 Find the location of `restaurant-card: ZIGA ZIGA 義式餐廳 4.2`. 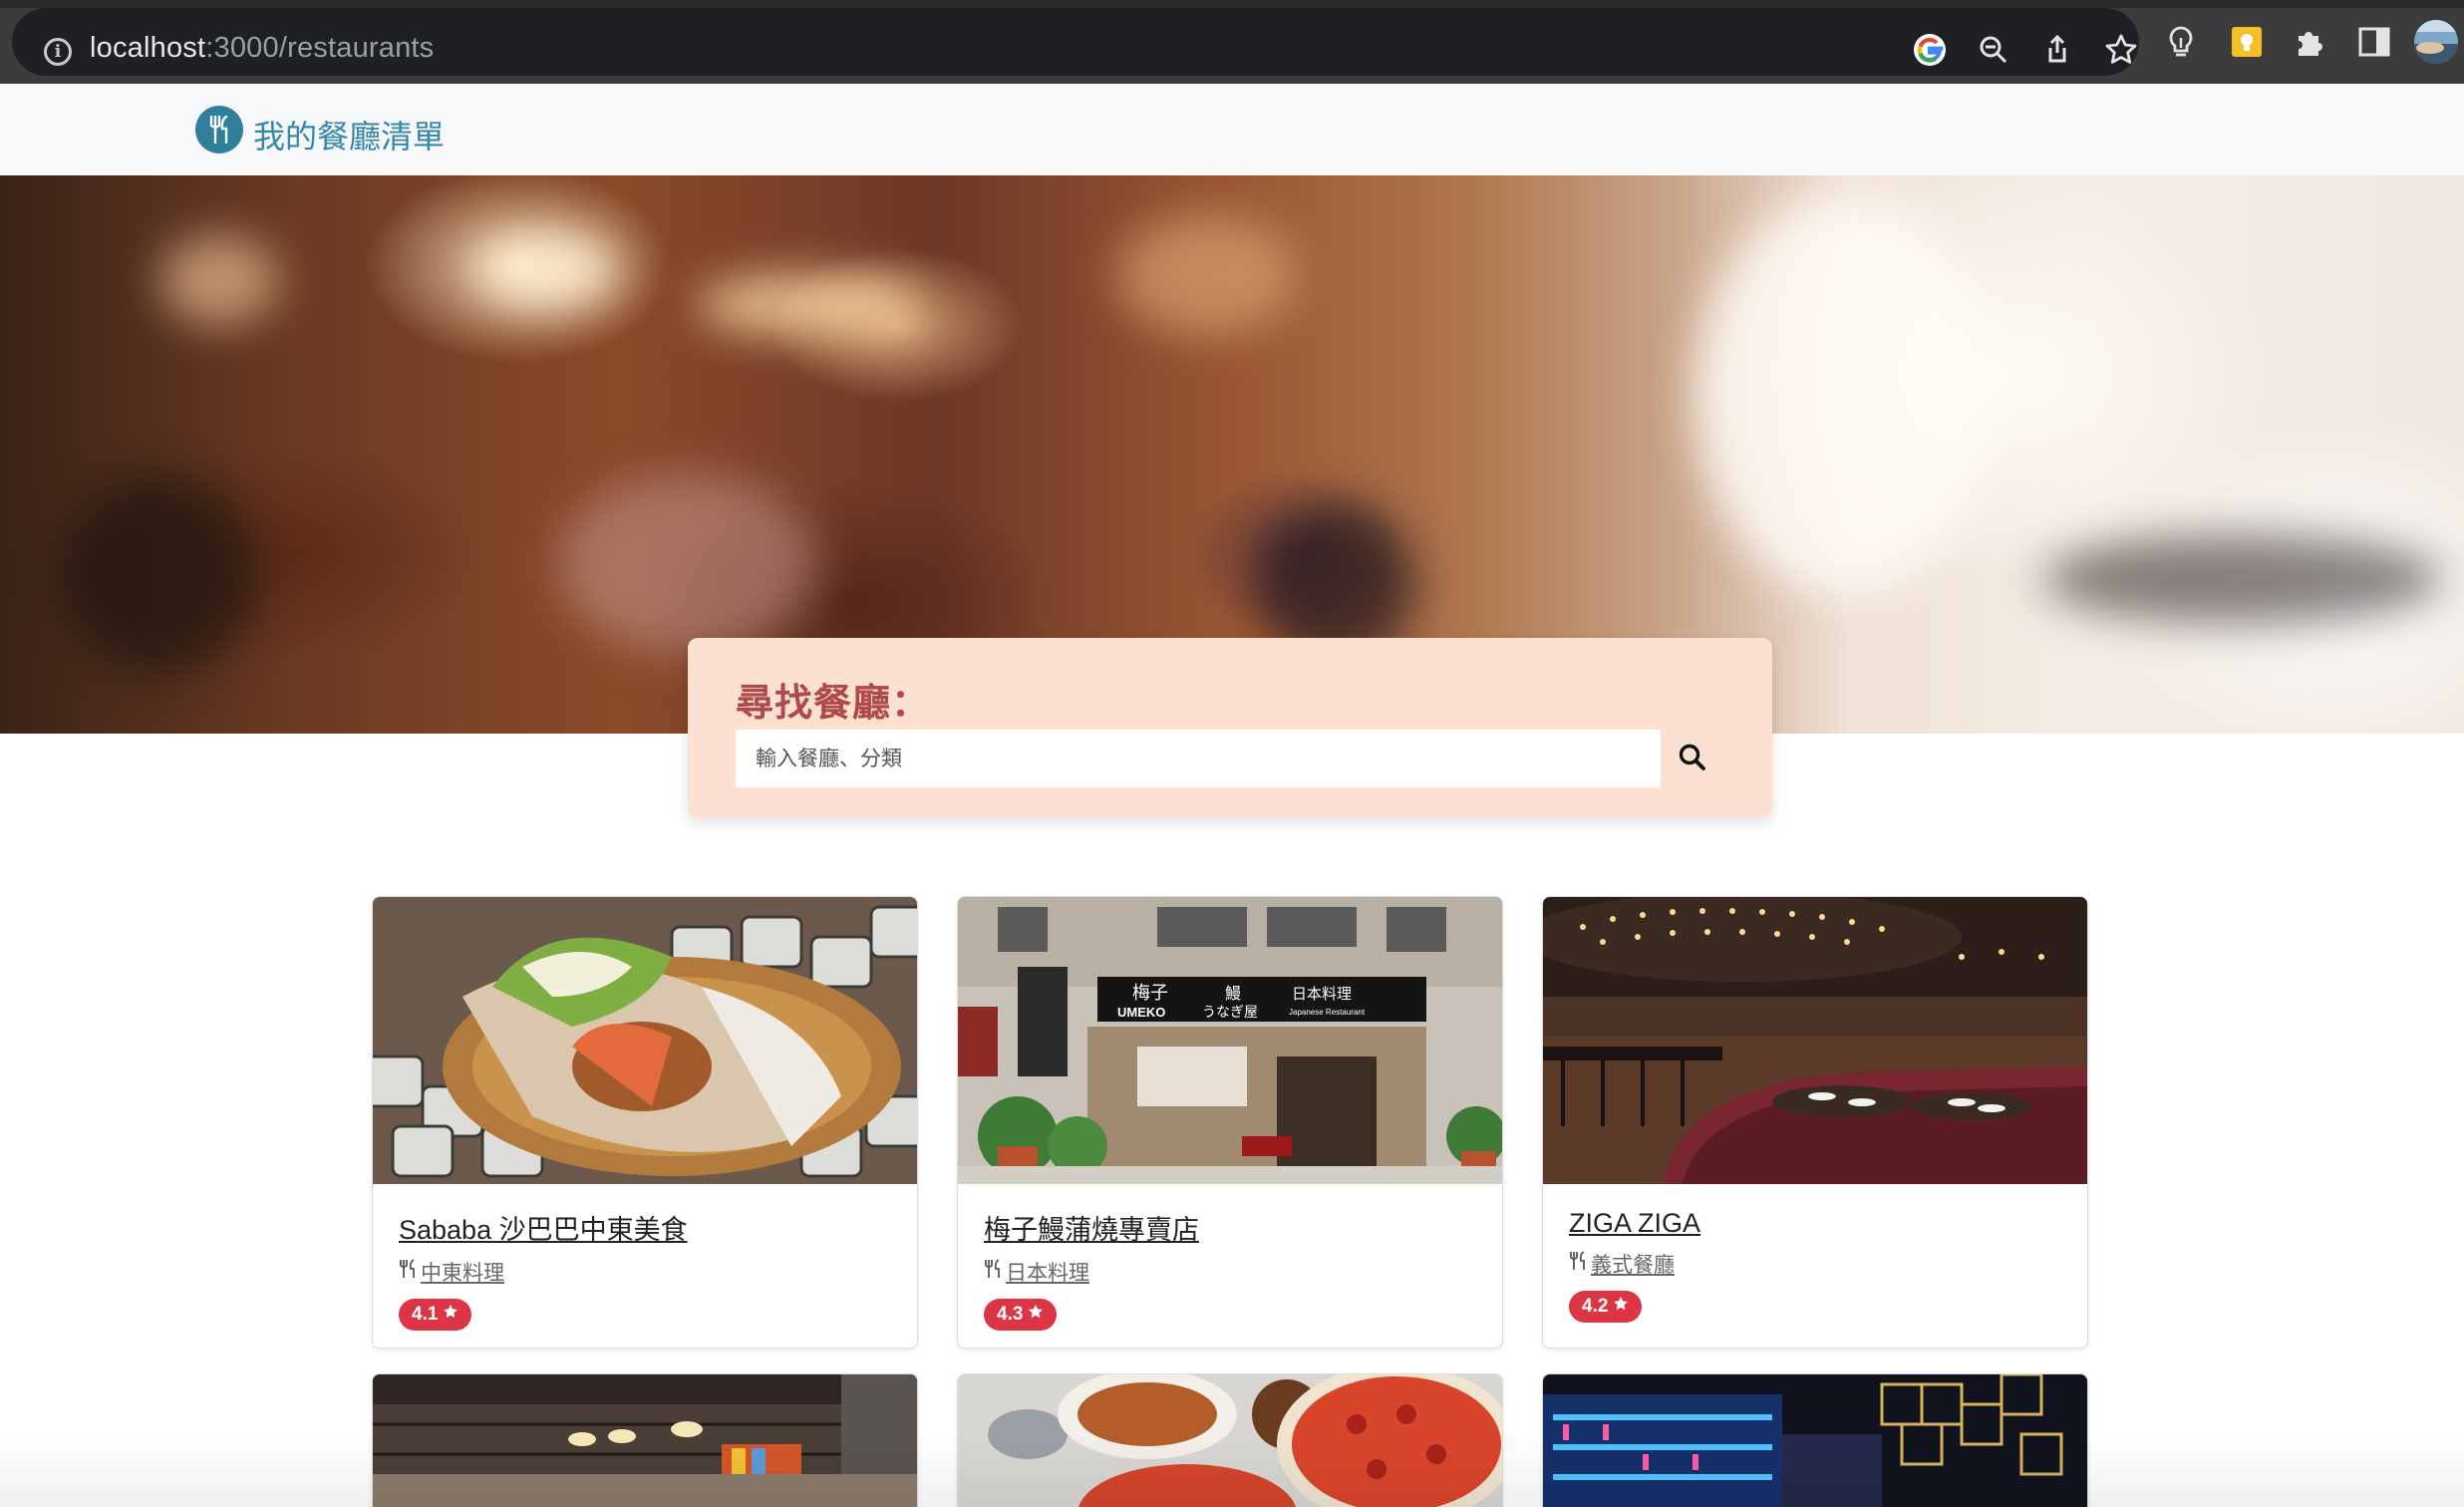

restaurant-card: ZIGA ZIGA 義式餐廳 4.2 is located at coordinates (1815, 1123).